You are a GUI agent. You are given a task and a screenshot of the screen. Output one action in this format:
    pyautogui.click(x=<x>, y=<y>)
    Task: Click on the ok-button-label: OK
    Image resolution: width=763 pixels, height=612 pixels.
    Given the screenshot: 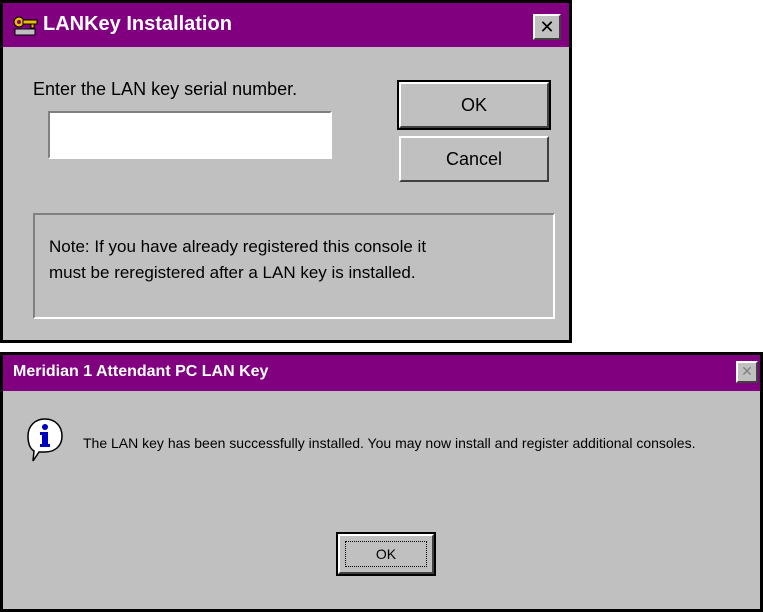 What is the action you would take?
    pyautogui.click(x=473, y=104)
    